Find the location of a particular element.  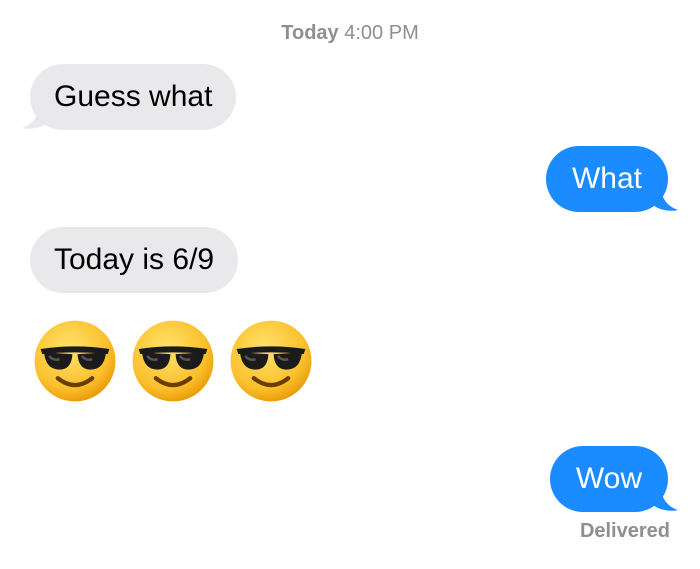

message-text: Today is 6/9 is located at coordinates (134, 259).